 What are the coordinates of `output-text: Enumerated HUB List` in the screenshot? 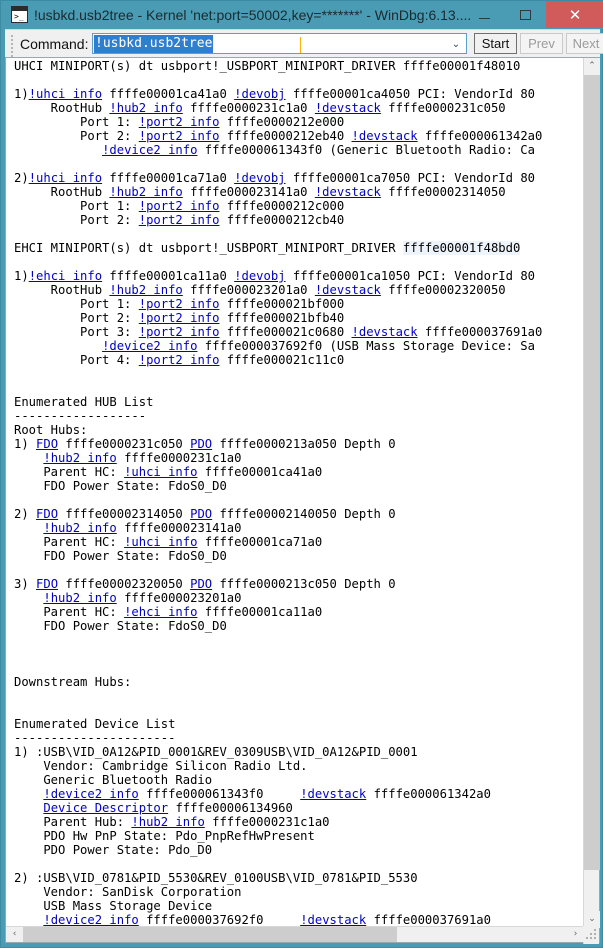 It's located at (84, 402).